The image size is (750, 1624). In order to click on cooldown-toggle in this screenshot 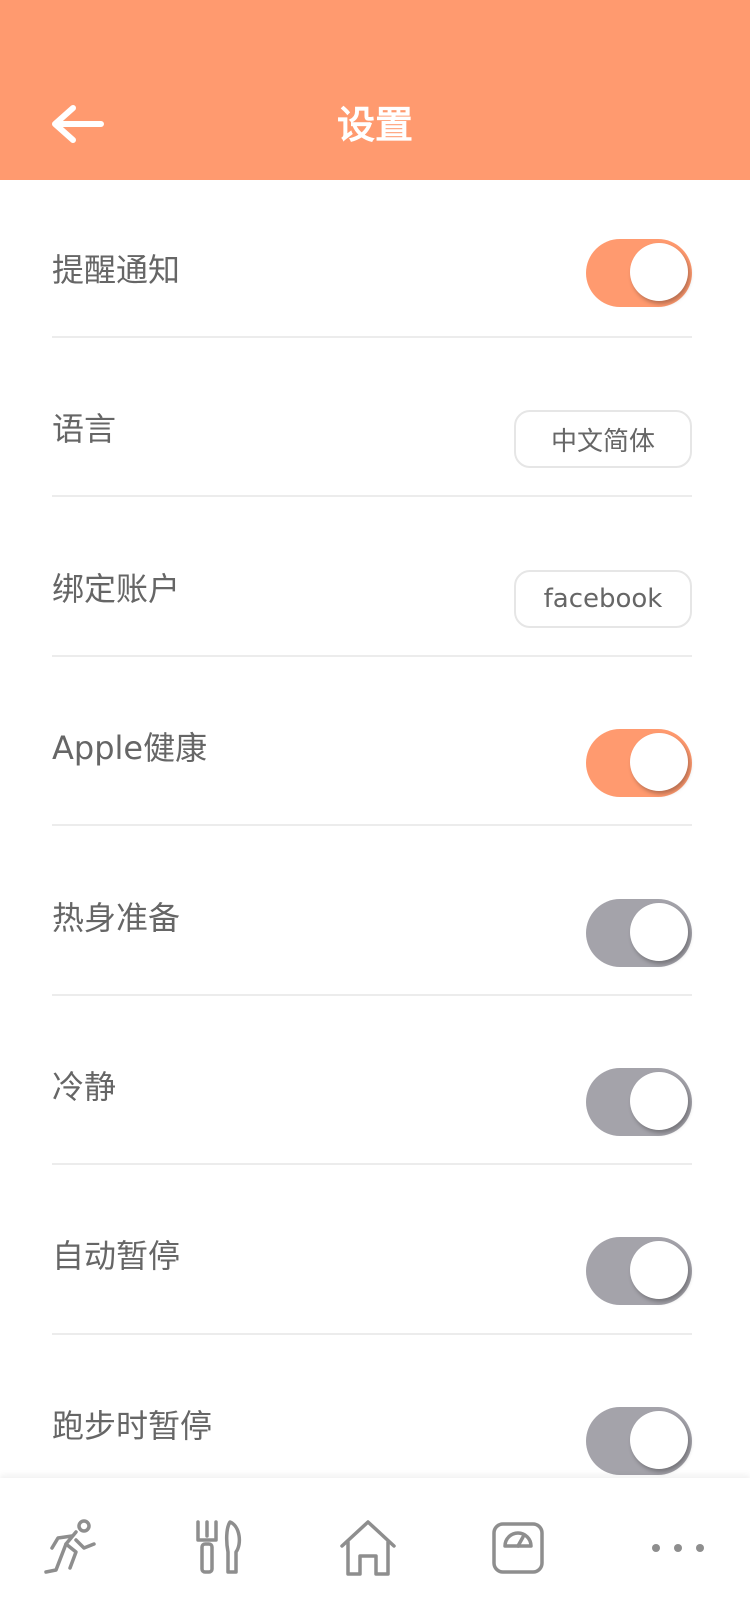, I will do `click(639, 1102)`.